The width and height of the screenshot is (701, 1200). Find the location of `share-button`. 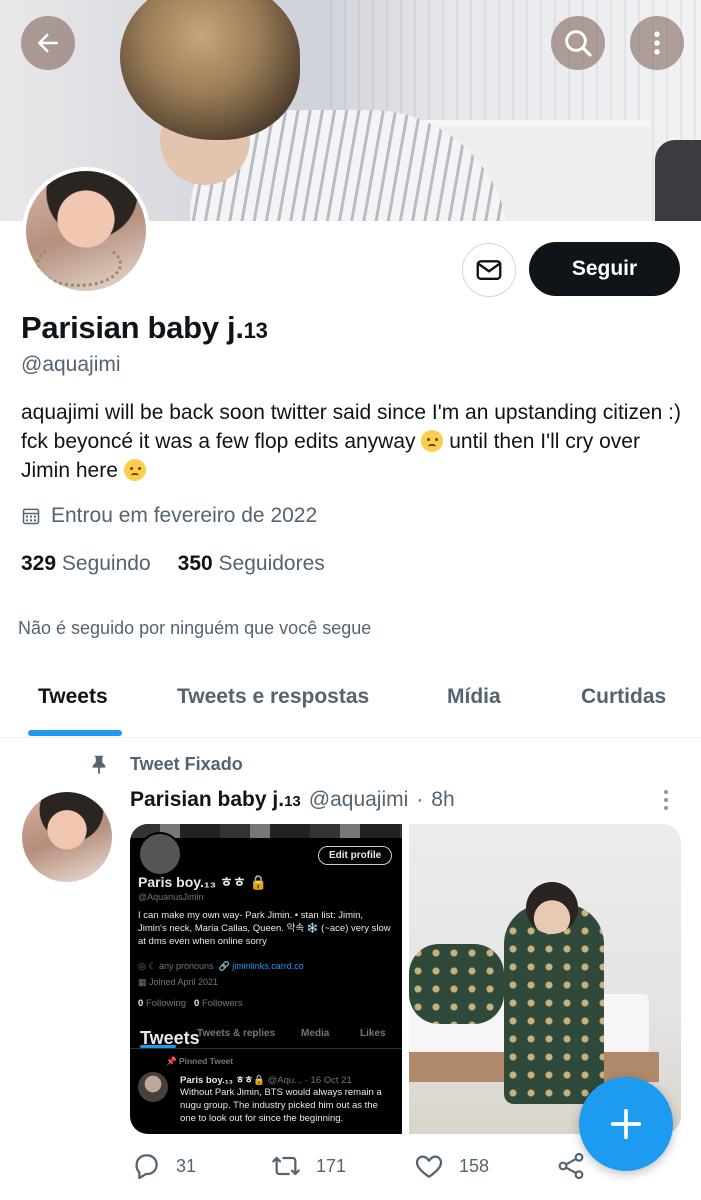

share-button is located at coordinates (571, 1166).